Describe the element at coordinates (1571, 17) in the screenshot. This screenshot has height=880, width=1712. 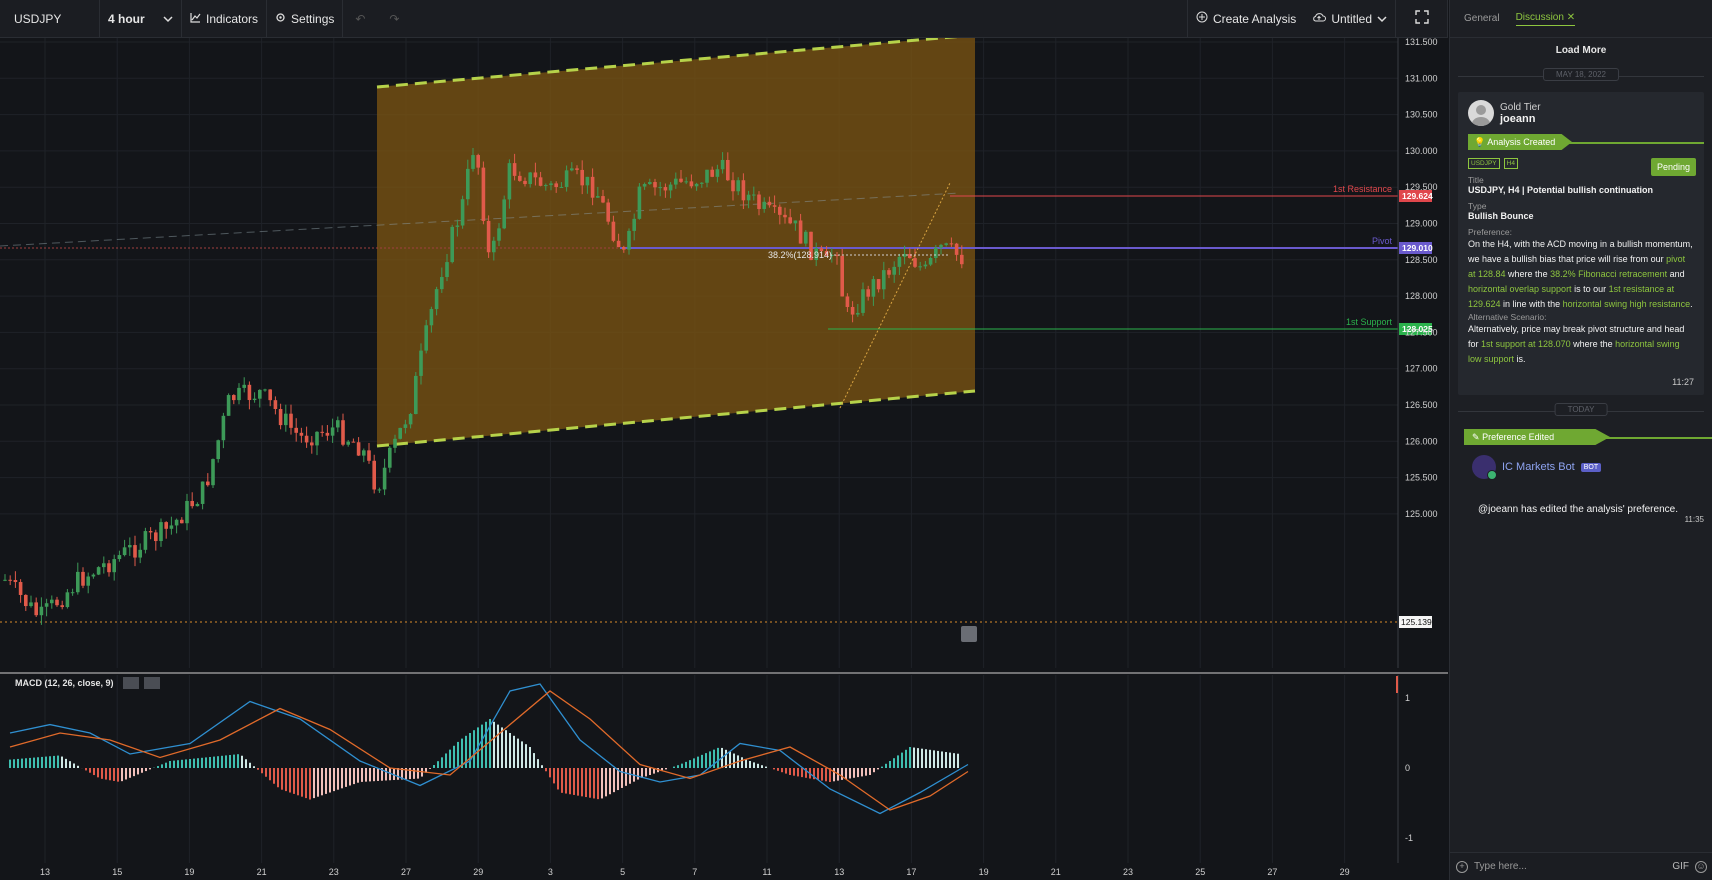
I see `close-icon: ✕` at that location.